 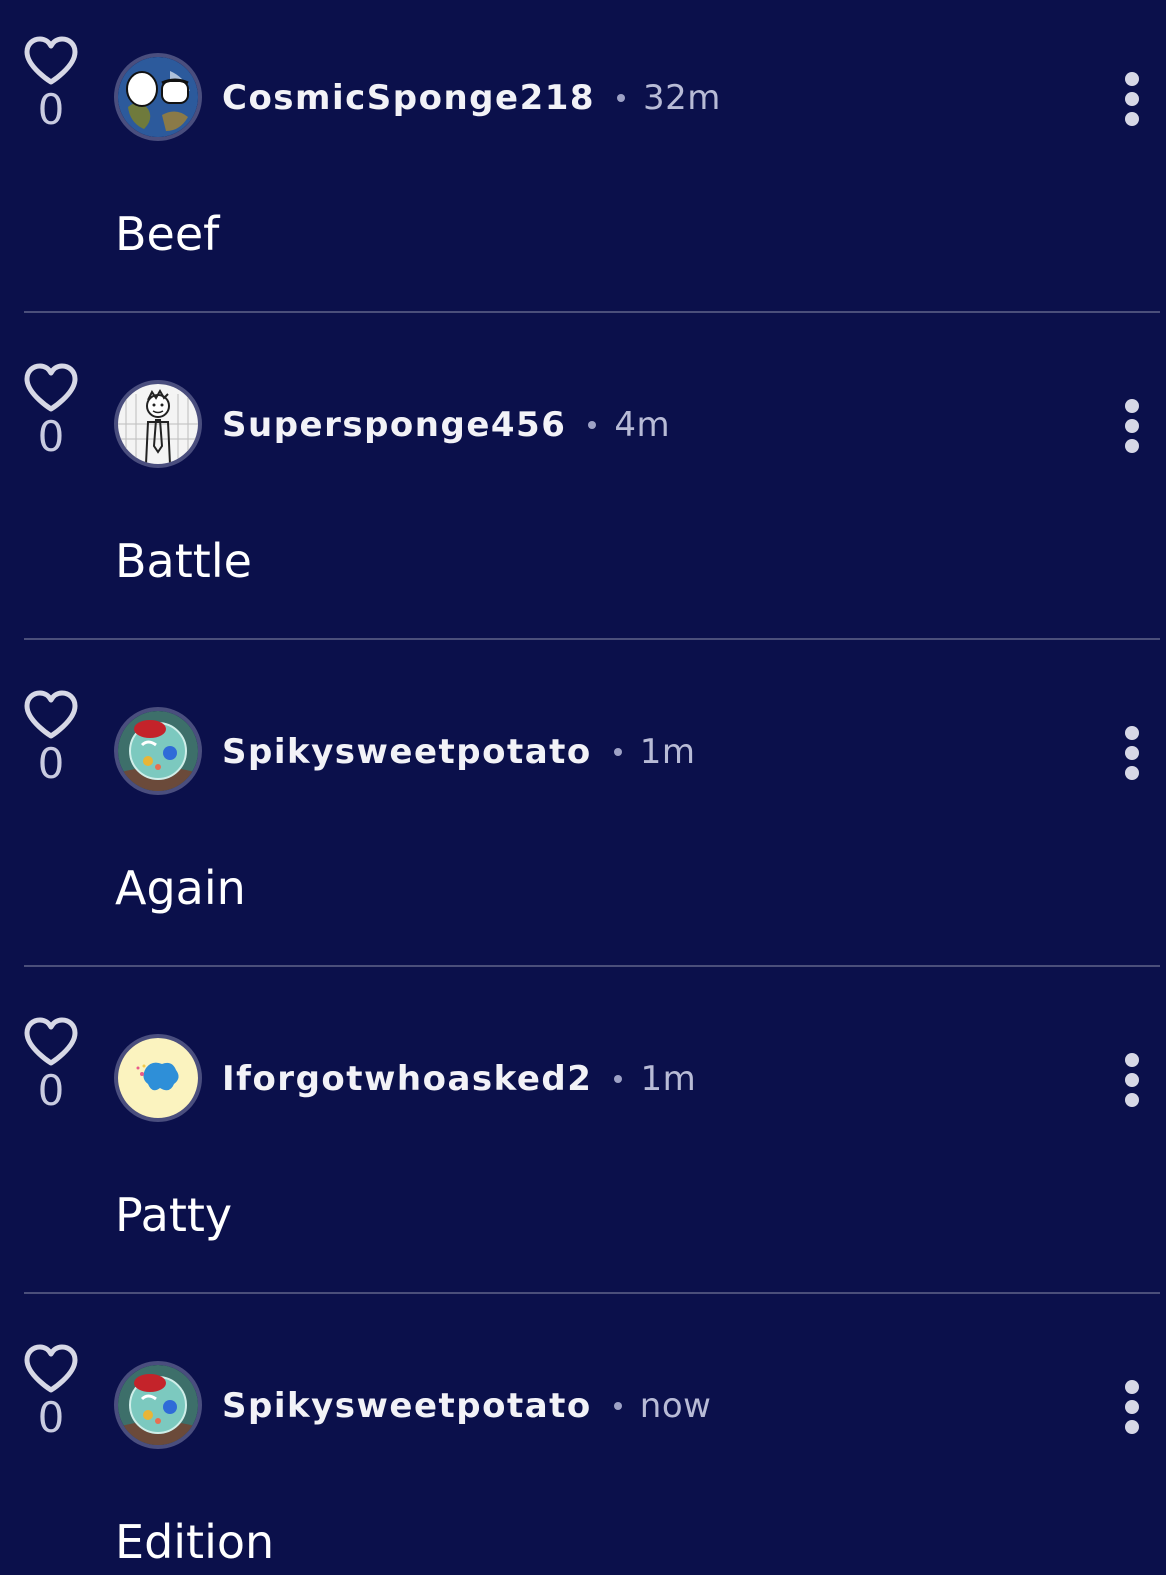 I want to click on username: Iforgotwhoasked2, so click(x=407, y=1079).